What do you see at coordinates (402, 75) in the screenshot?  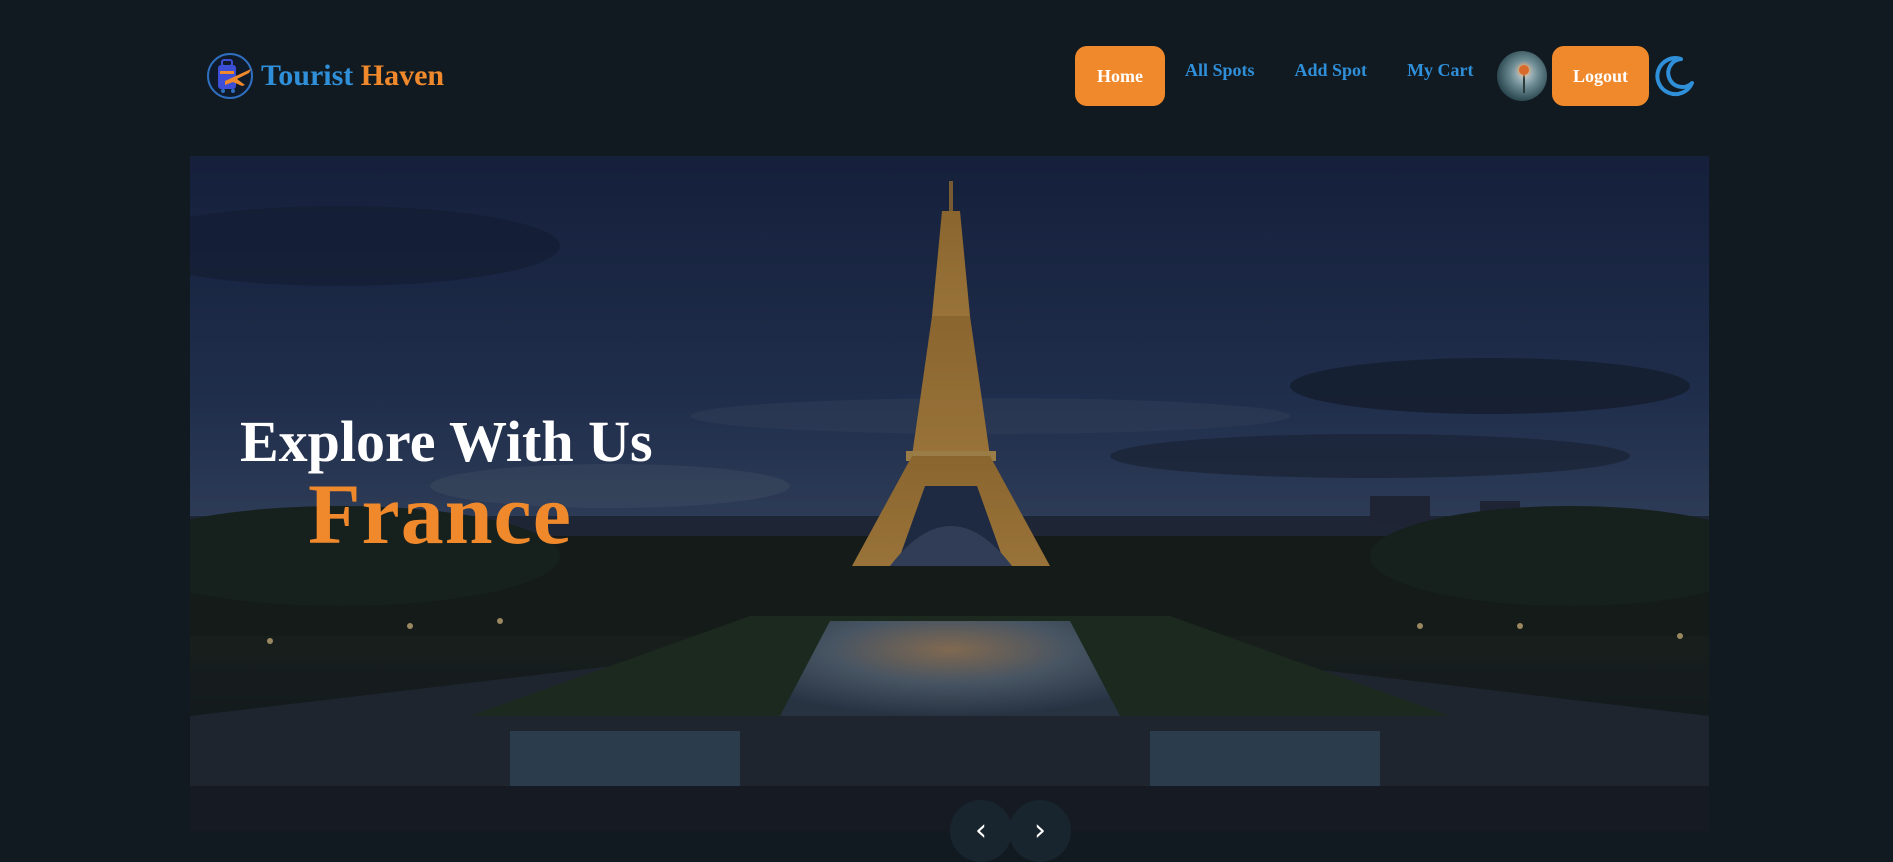 I see `brand-name-second: Haven` at bounding box center [402, 75].